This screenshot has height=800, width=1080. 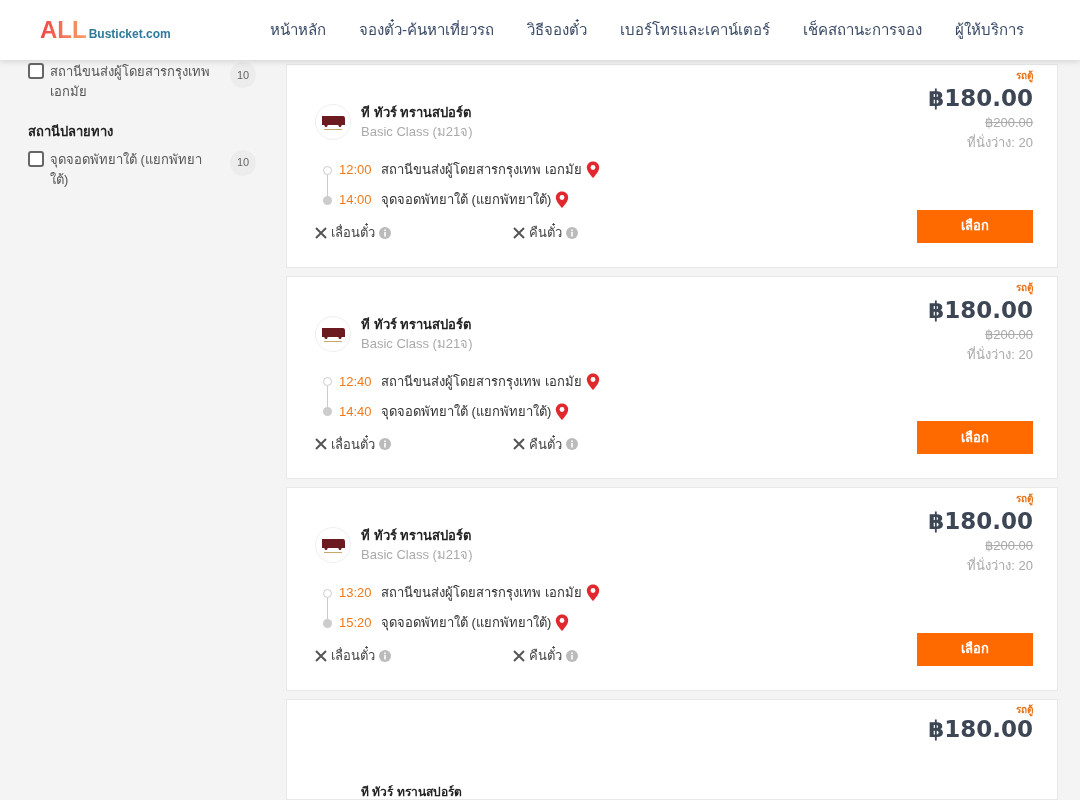 I want to click on nav-link: ผู้ให้บริการ, so click(x=989, y=30).